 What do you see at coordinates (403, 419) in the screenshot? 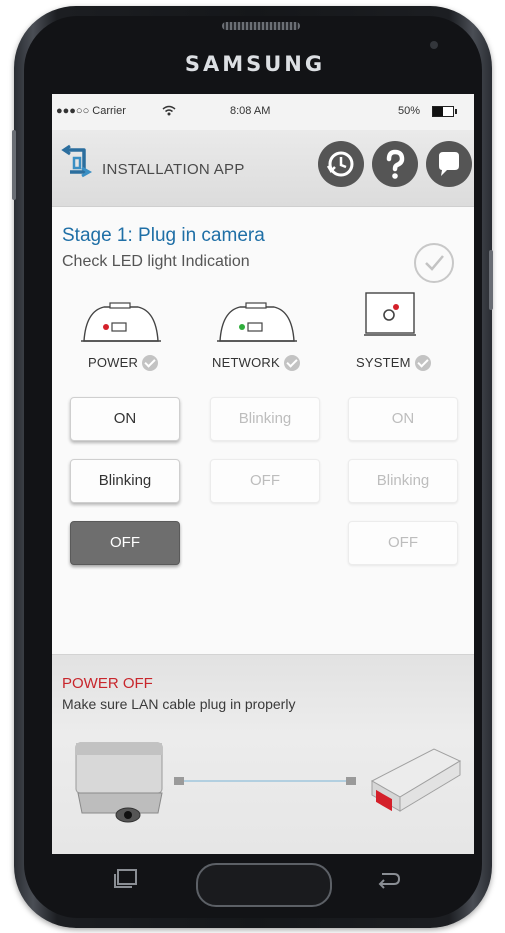
I see `system-on-button: ON` at bounding box center [403, 419].